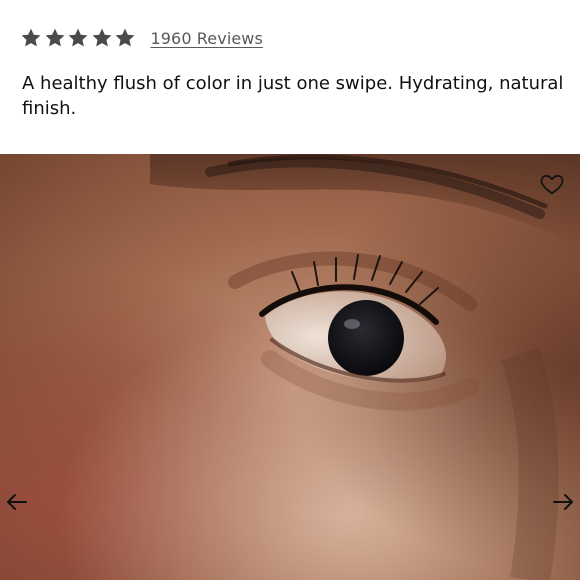  Describe the element at coordinates (207, 38) in the screenshot. I see `reviews-link: 1960 Reviews` at that location.